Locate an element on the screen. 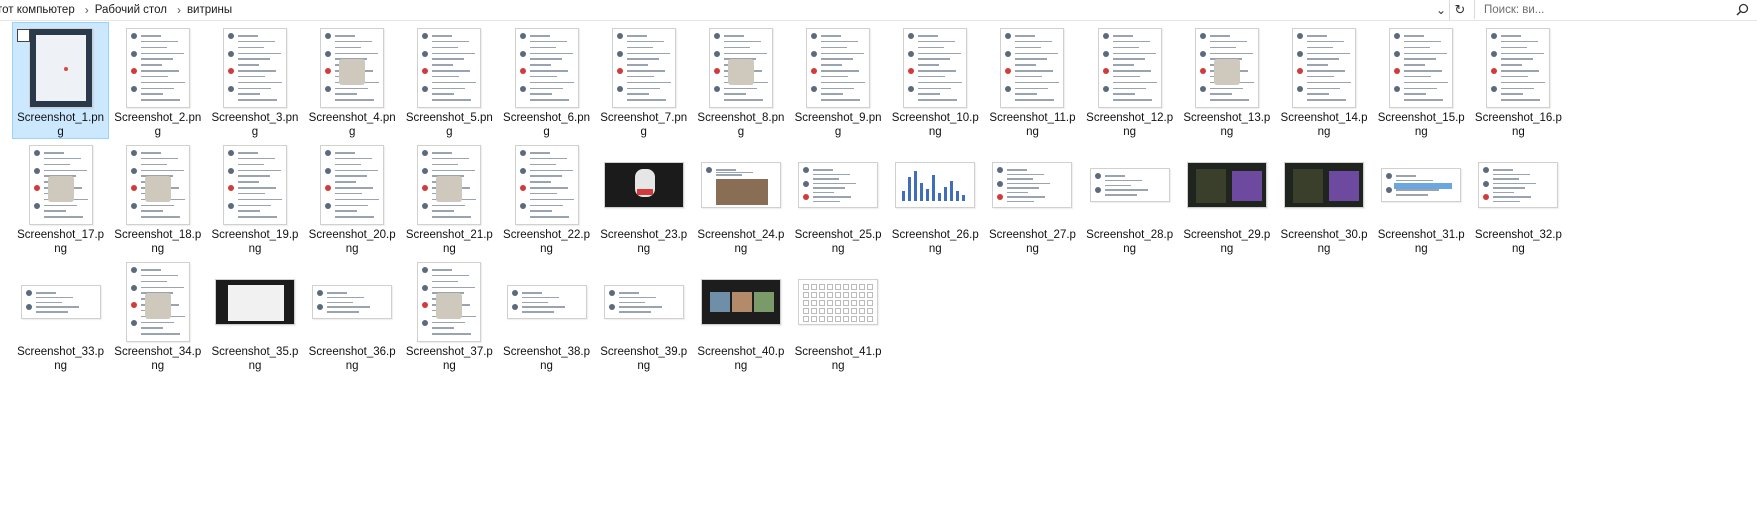 This screenshot has height=517, width=1757. file-item: Screenshot_25.png is located at coordinates (838, 197).